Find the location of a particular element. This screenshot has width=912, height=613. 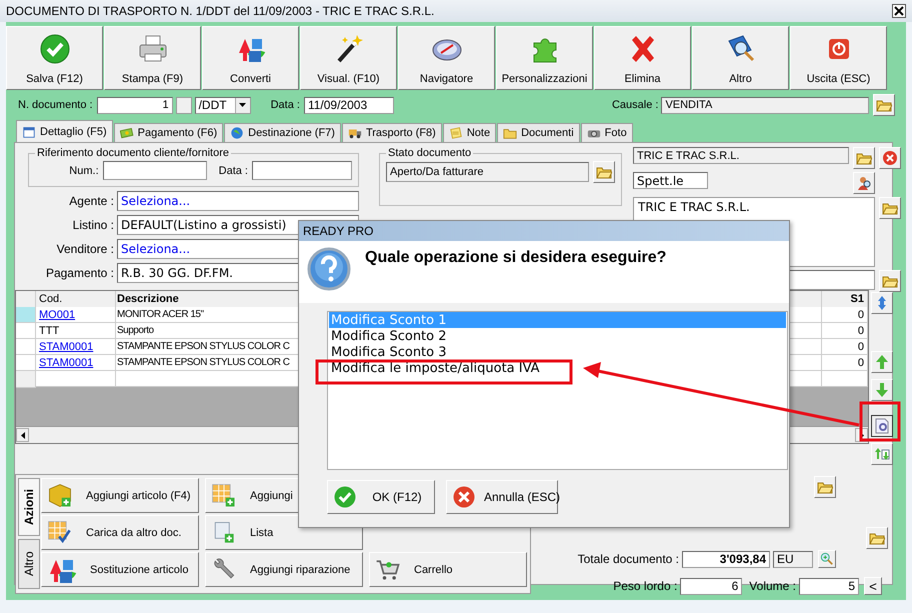

field-label: N. documento : is located at coordinates (55, 105).